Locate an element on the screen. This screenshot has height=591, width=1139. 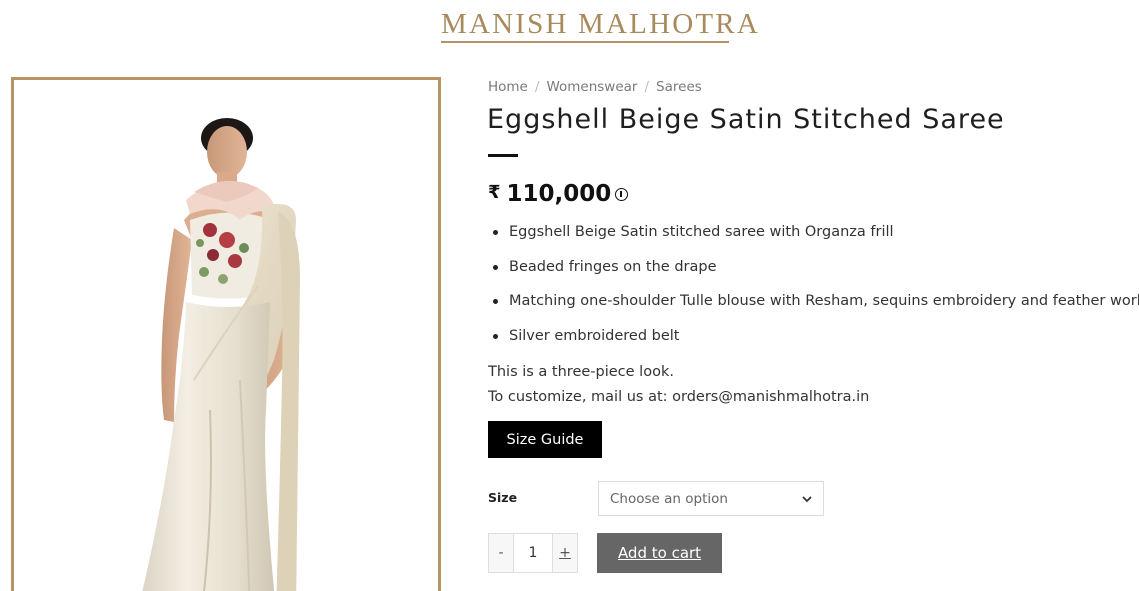
size-select-value: Choose an option is located at coordinates (669, 498).